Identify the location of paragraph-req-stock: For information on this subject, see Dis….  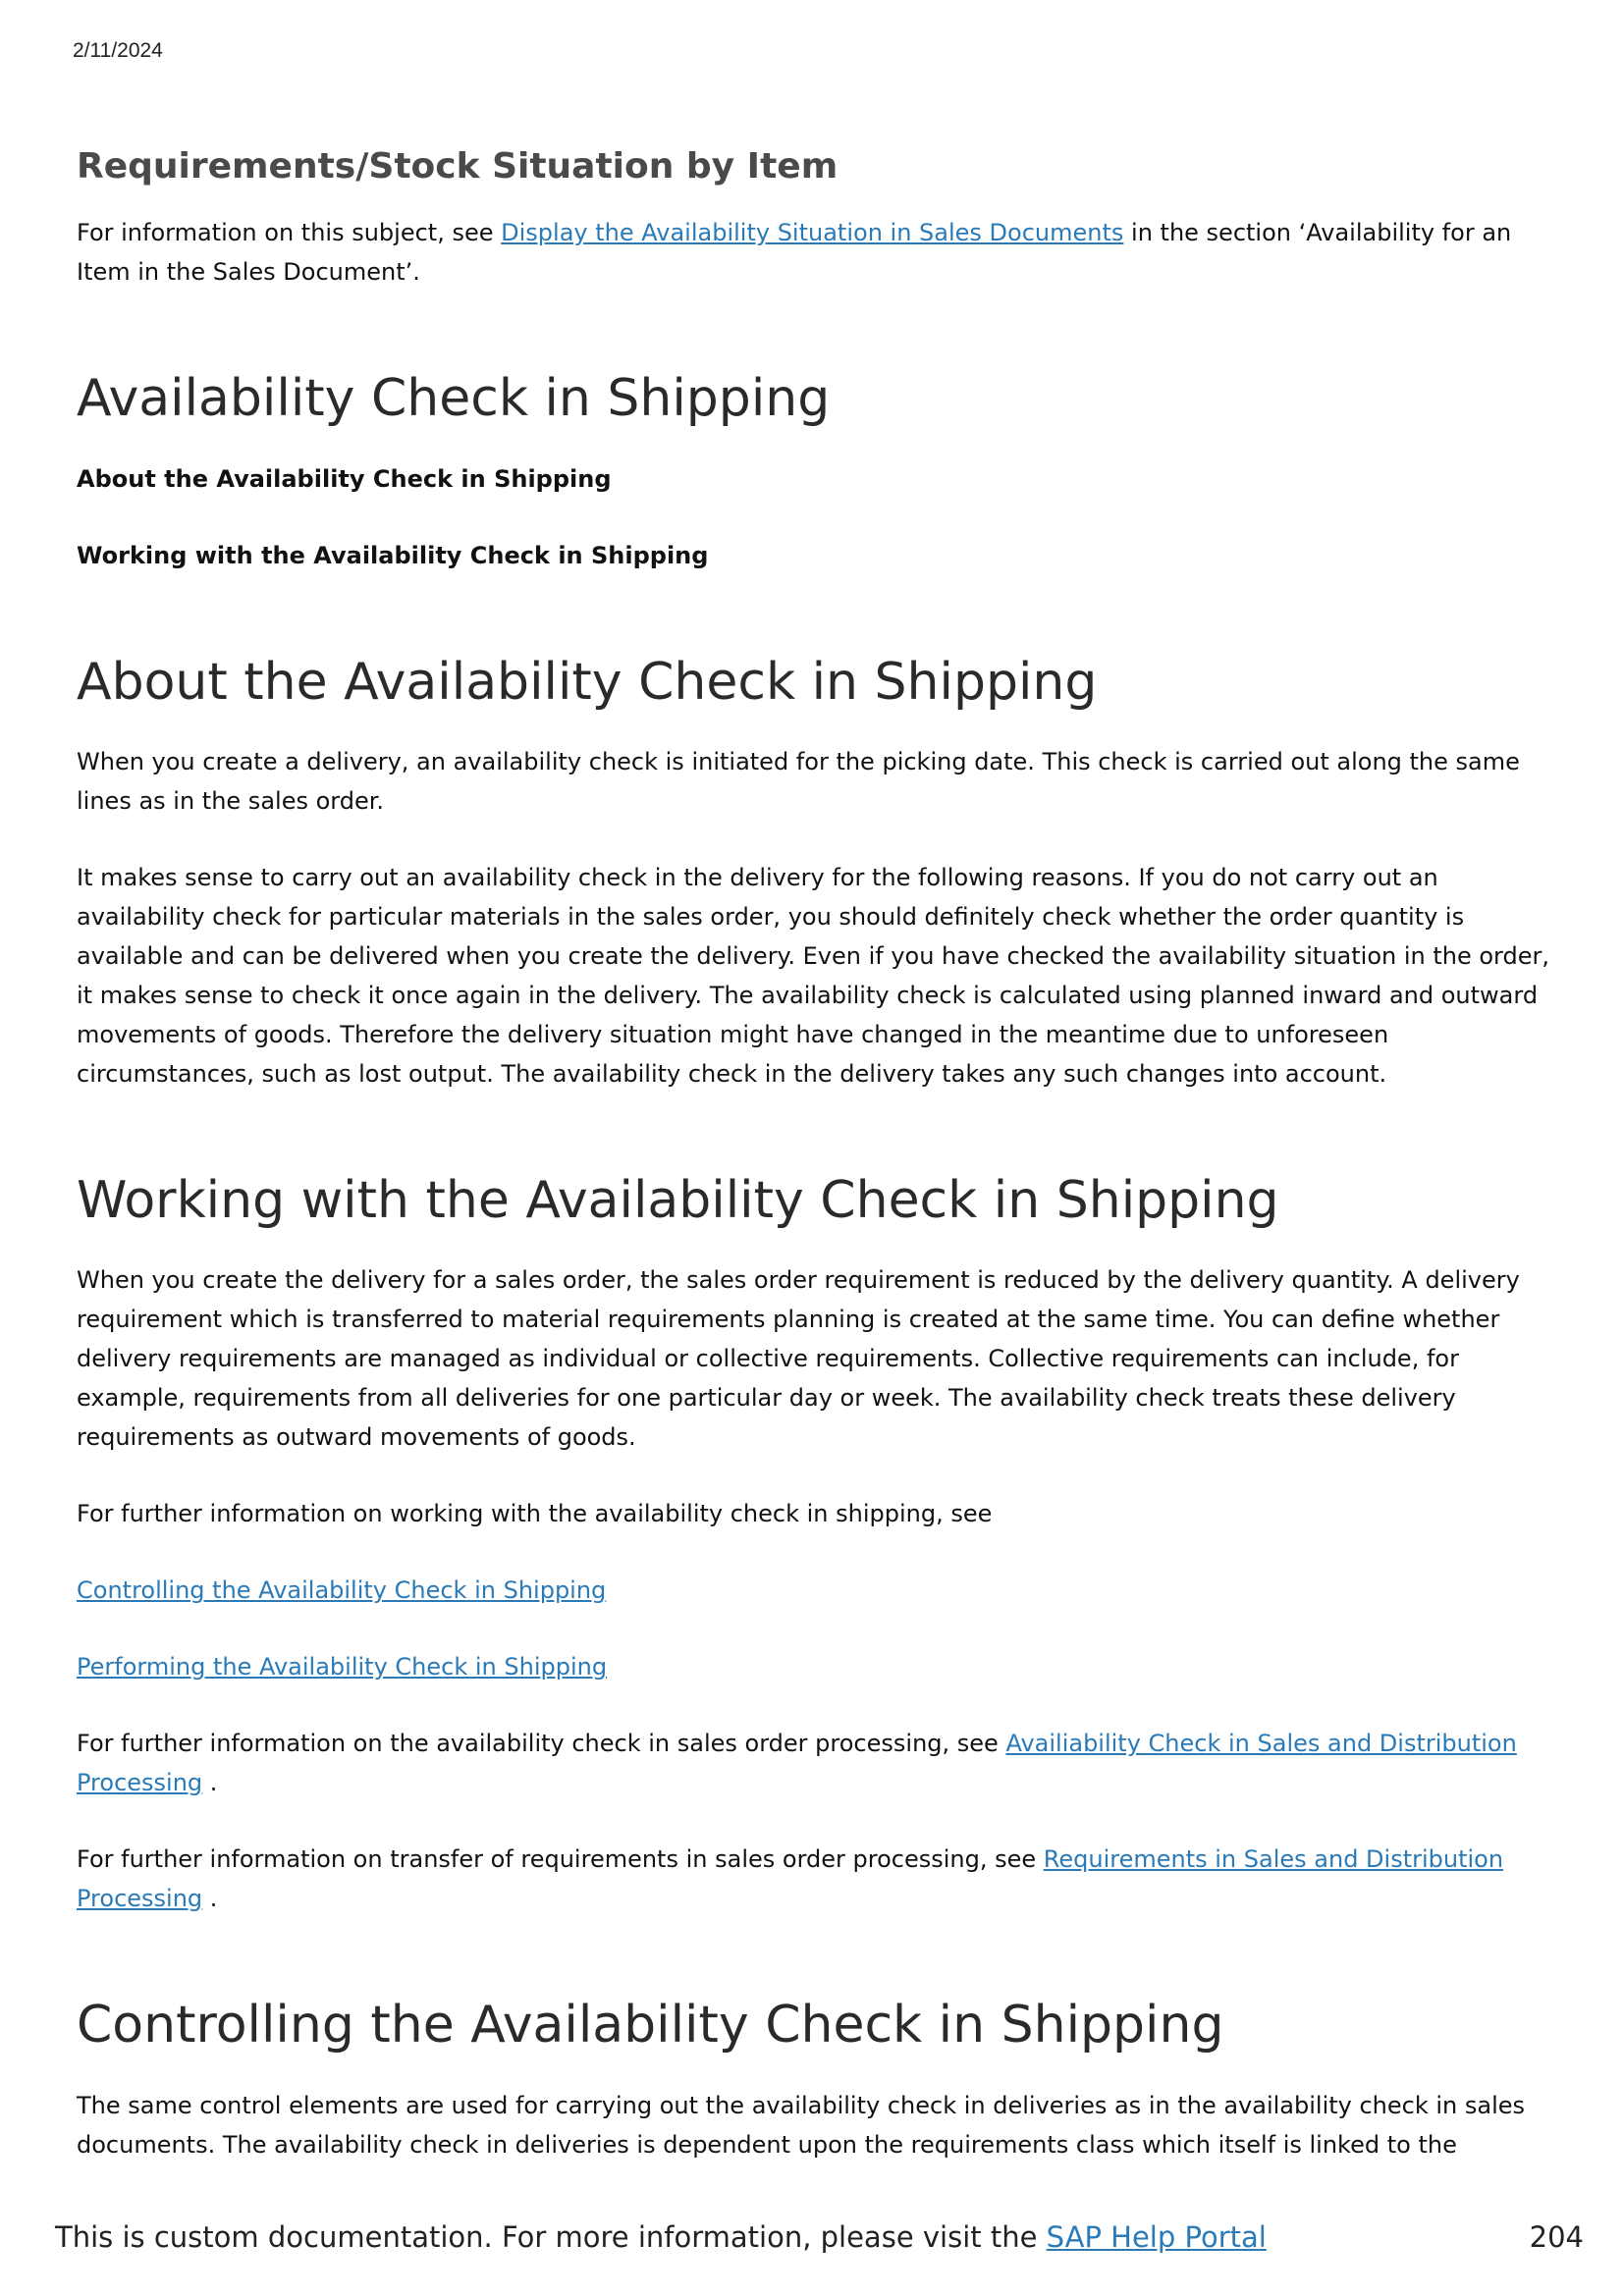
(818, 252).